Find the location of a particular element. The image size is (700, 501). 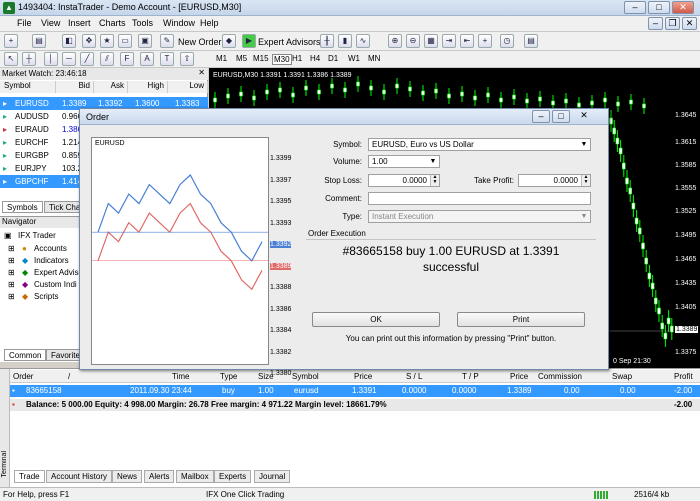

tab-symbols: Symbols is located at coordinates (22, 207).